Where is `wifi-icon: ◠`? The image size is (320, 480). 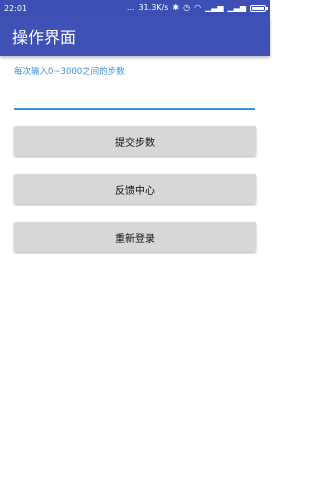 wifi-icon: ◠ is located at coordinates (198, 7).